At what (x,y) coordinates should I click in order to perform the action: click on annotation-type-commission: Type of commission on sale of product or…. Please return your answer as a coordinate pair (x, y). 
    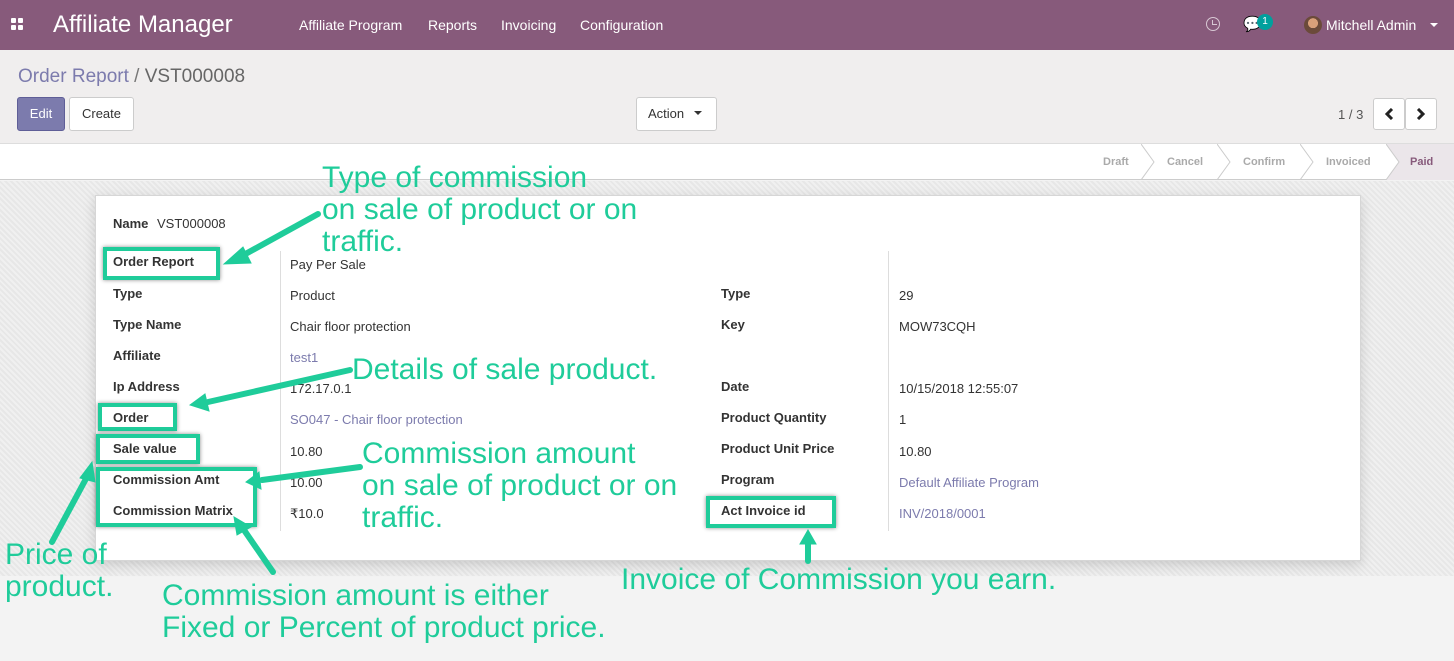
    Looking at the image, I should click on (480, 209).